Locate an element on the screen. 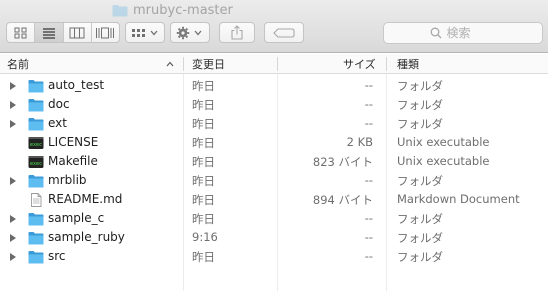 The height and width of the screenshot is (291, 548). file-size: 894 バイト is located at coordinates (342, 200).